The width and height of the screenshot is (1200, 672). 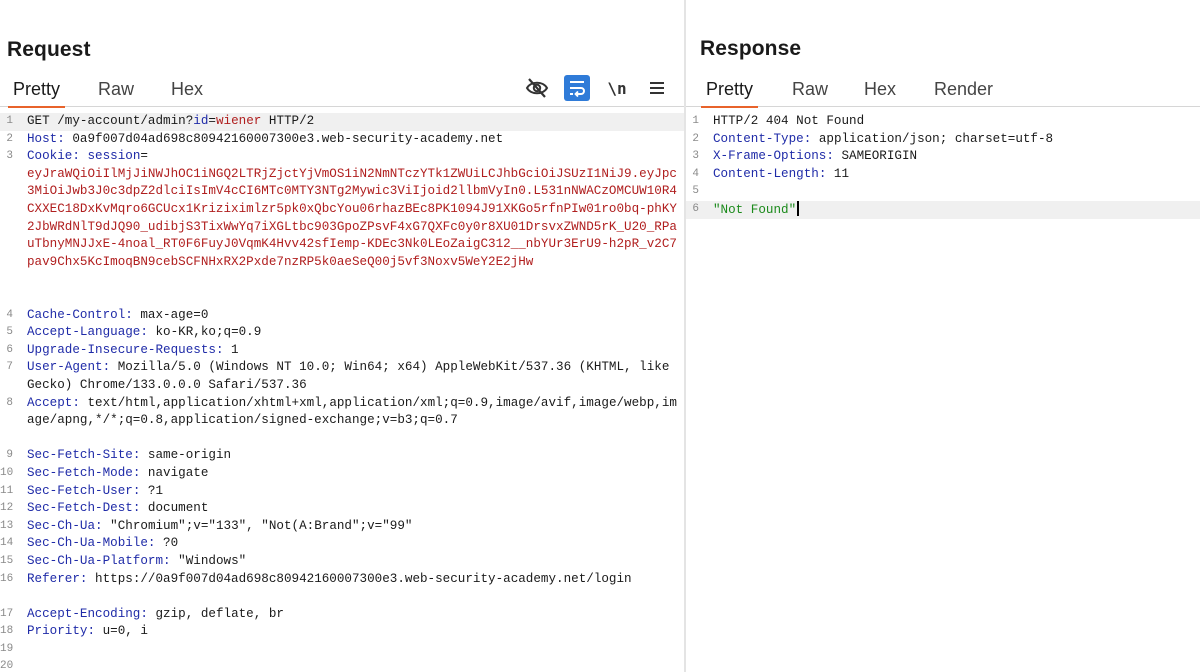 What do you see at coordinates (943, 209) in the screenshot?
I see `response-line: 6 "Not Found"` at bounding box center [943, 209].